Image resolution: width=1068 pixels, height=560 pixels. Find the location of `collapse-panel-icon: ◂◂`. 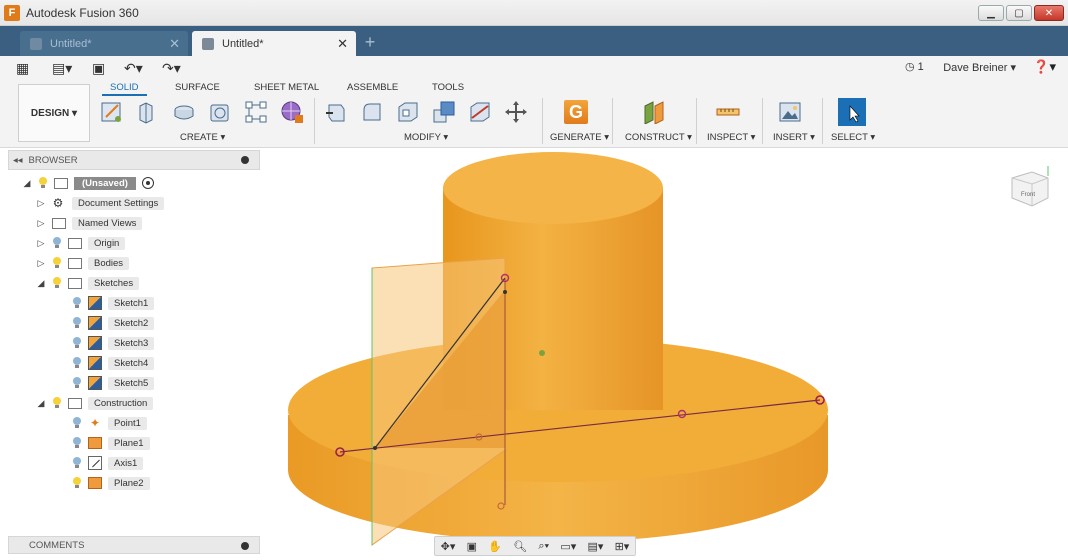

collapse-panel-icon: ◂◂ is located at coordinates (18, 160).